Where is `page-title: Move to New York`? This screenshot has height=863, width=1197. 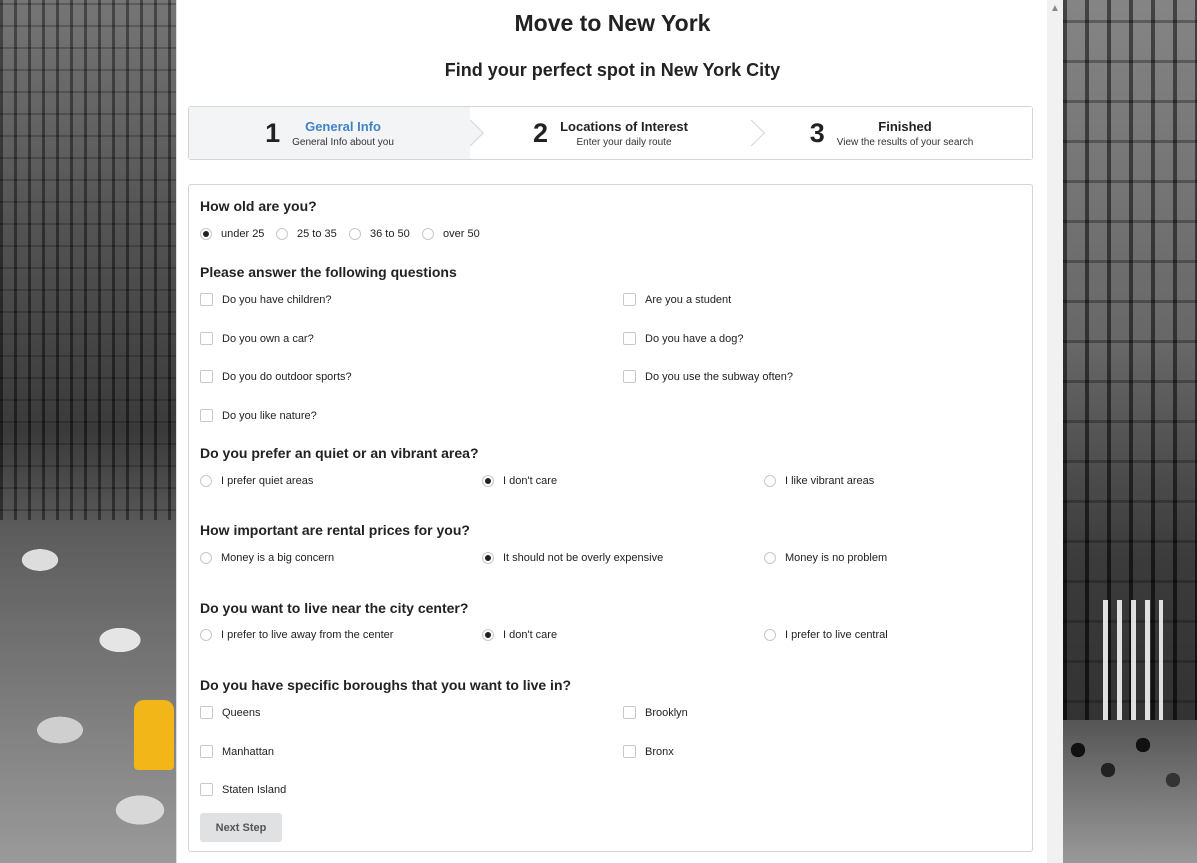 page-title: Move to New York is located at coordinates (612, 23).